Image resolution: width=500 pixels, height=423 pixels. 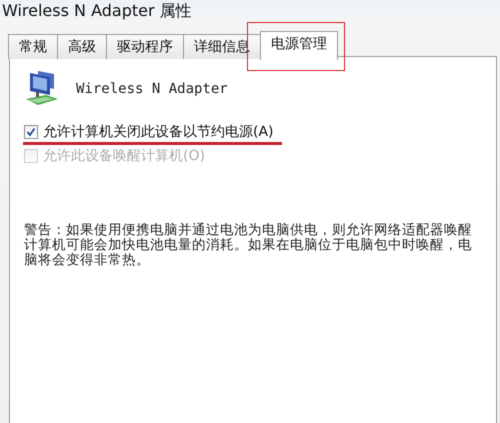 I want to click on warning-text: 警告：如果使用便携电脑并通过电池为电脑供电，则允许网络适配器唤醒计算机可能会加快电池电量的消耗。如果在电脑位于电脑包中时唤醒，电脑将会变得非常热。, so click(x=248, y=245).